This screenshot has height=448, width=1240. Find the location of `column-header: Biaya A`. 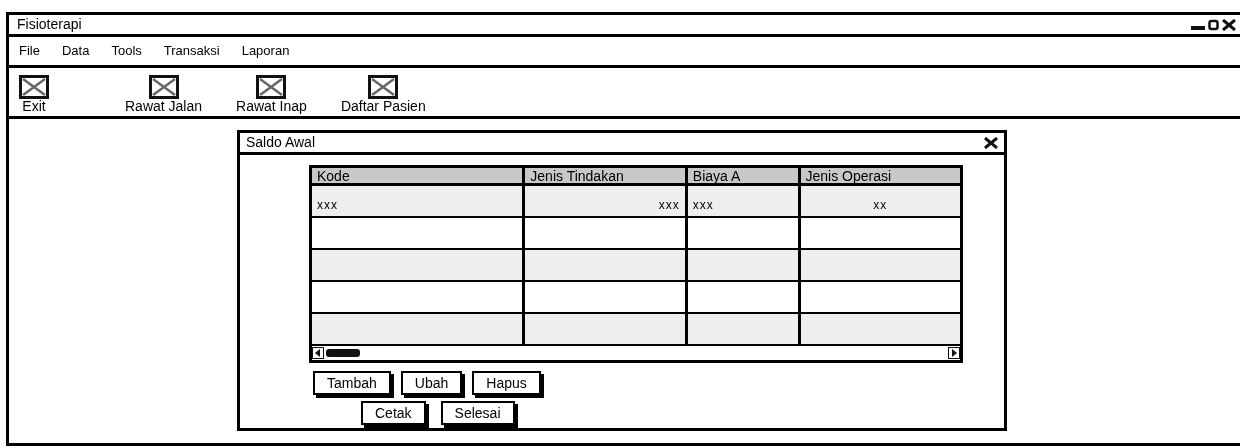

column-header: Biaya A is located at coordinates (744, 175).